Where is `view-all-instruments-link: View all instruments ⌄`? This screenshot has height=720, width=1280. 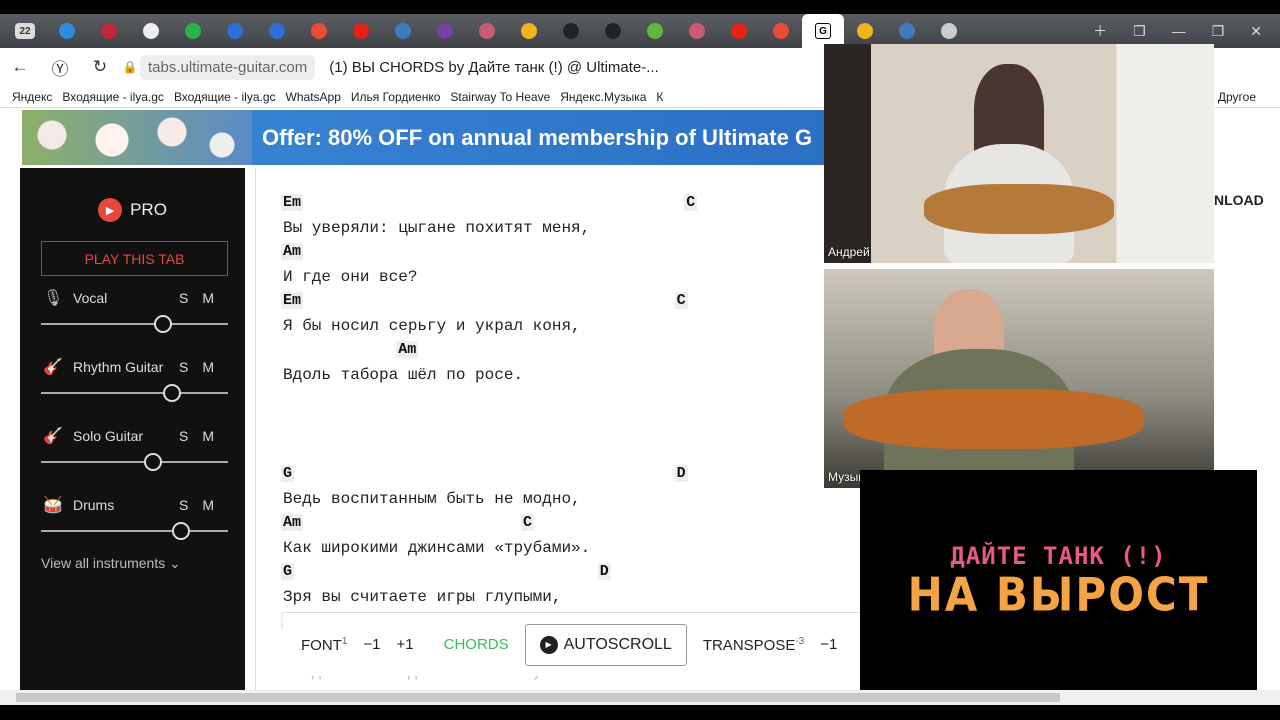
view-all-instruments-link: View all instruments ⌄ is located at coordinates (111, 563).